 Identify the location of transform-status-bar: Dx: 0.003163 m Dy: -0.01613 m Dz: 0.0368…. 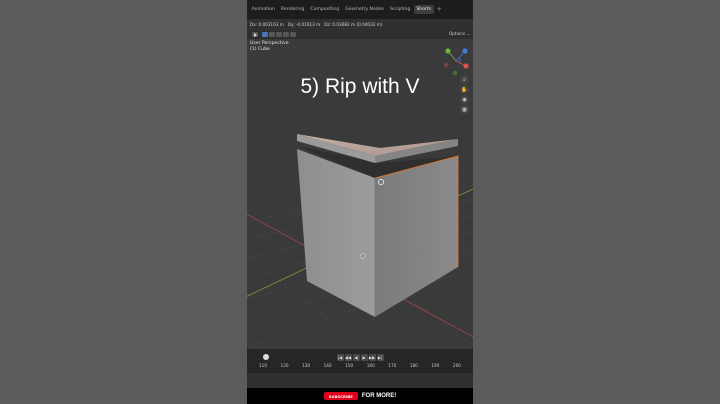
(360, 24).